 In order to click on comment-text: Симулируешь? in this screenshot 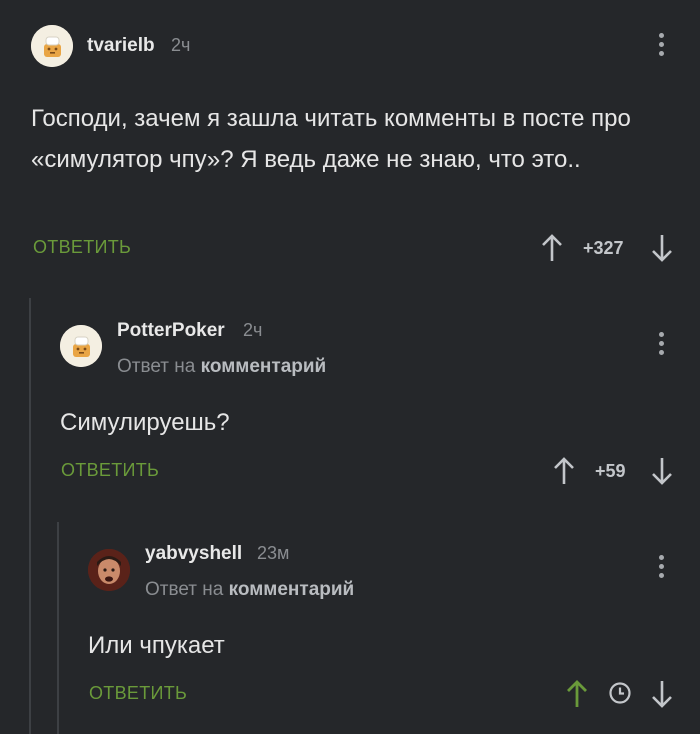, I will do `click(145, 422)`.